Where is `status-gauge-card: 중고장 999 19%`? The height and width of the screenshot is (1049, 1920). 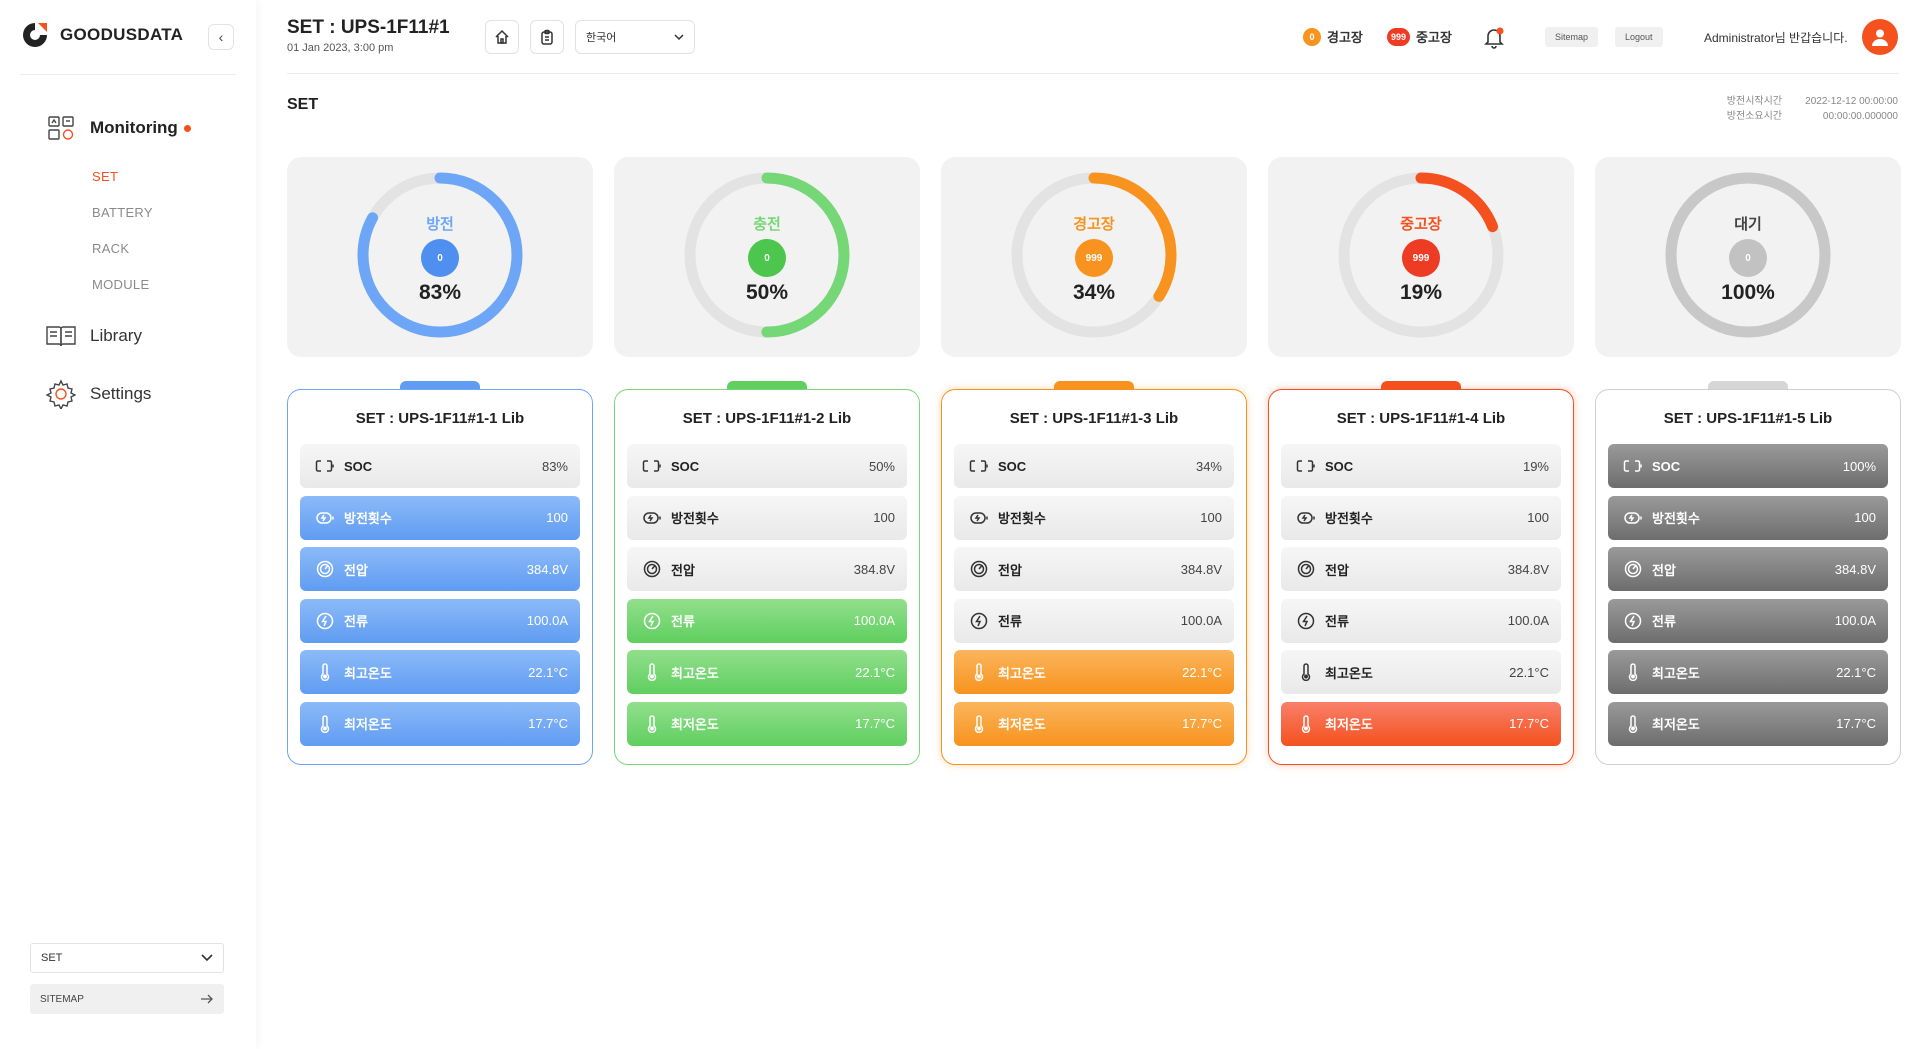 status-gauge-card: 중고장 999 19% is located at coordinates (1421, 257).